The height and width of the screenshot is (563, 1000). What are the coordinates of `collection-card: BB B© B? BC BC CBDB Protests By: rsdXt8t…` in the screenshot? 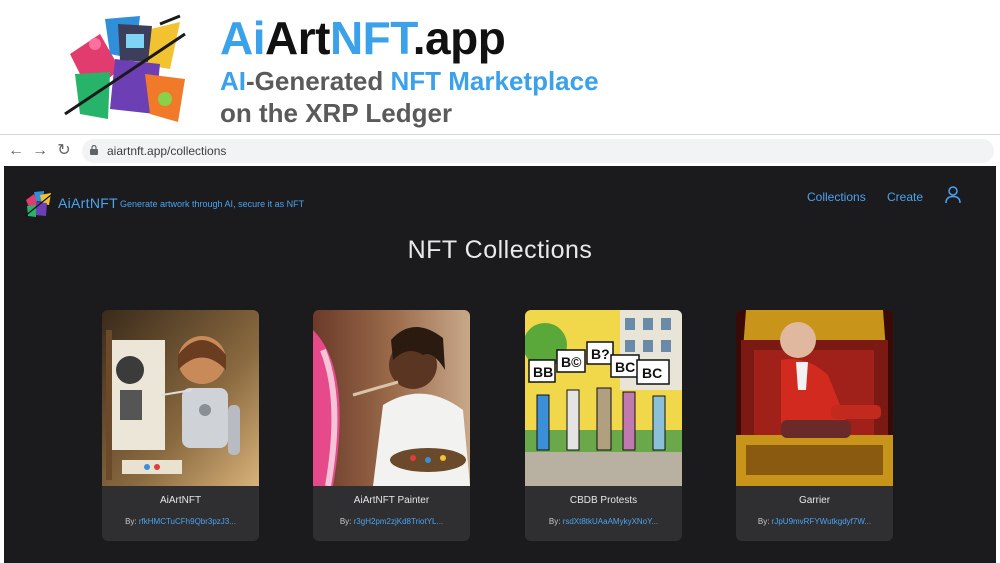 It's located at (603, 425).